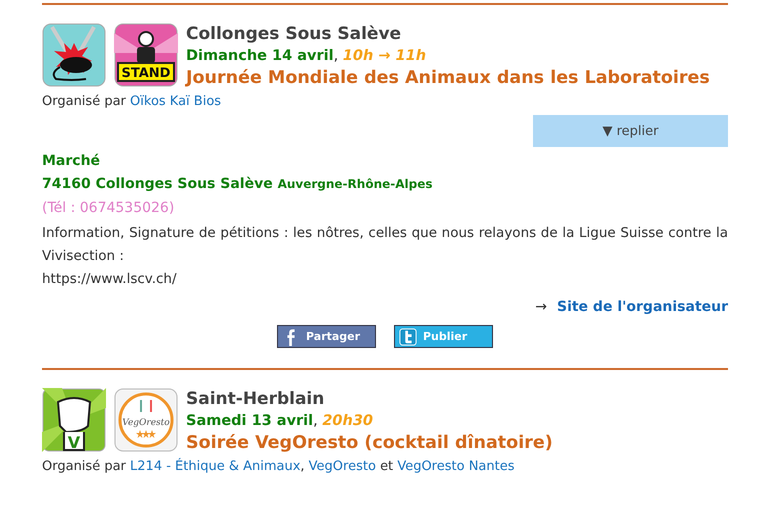  Describe the element at coordinates (215, 466) in the screenshot. I see `organizer-link: L214 - Éthique & Animaux` at that location.